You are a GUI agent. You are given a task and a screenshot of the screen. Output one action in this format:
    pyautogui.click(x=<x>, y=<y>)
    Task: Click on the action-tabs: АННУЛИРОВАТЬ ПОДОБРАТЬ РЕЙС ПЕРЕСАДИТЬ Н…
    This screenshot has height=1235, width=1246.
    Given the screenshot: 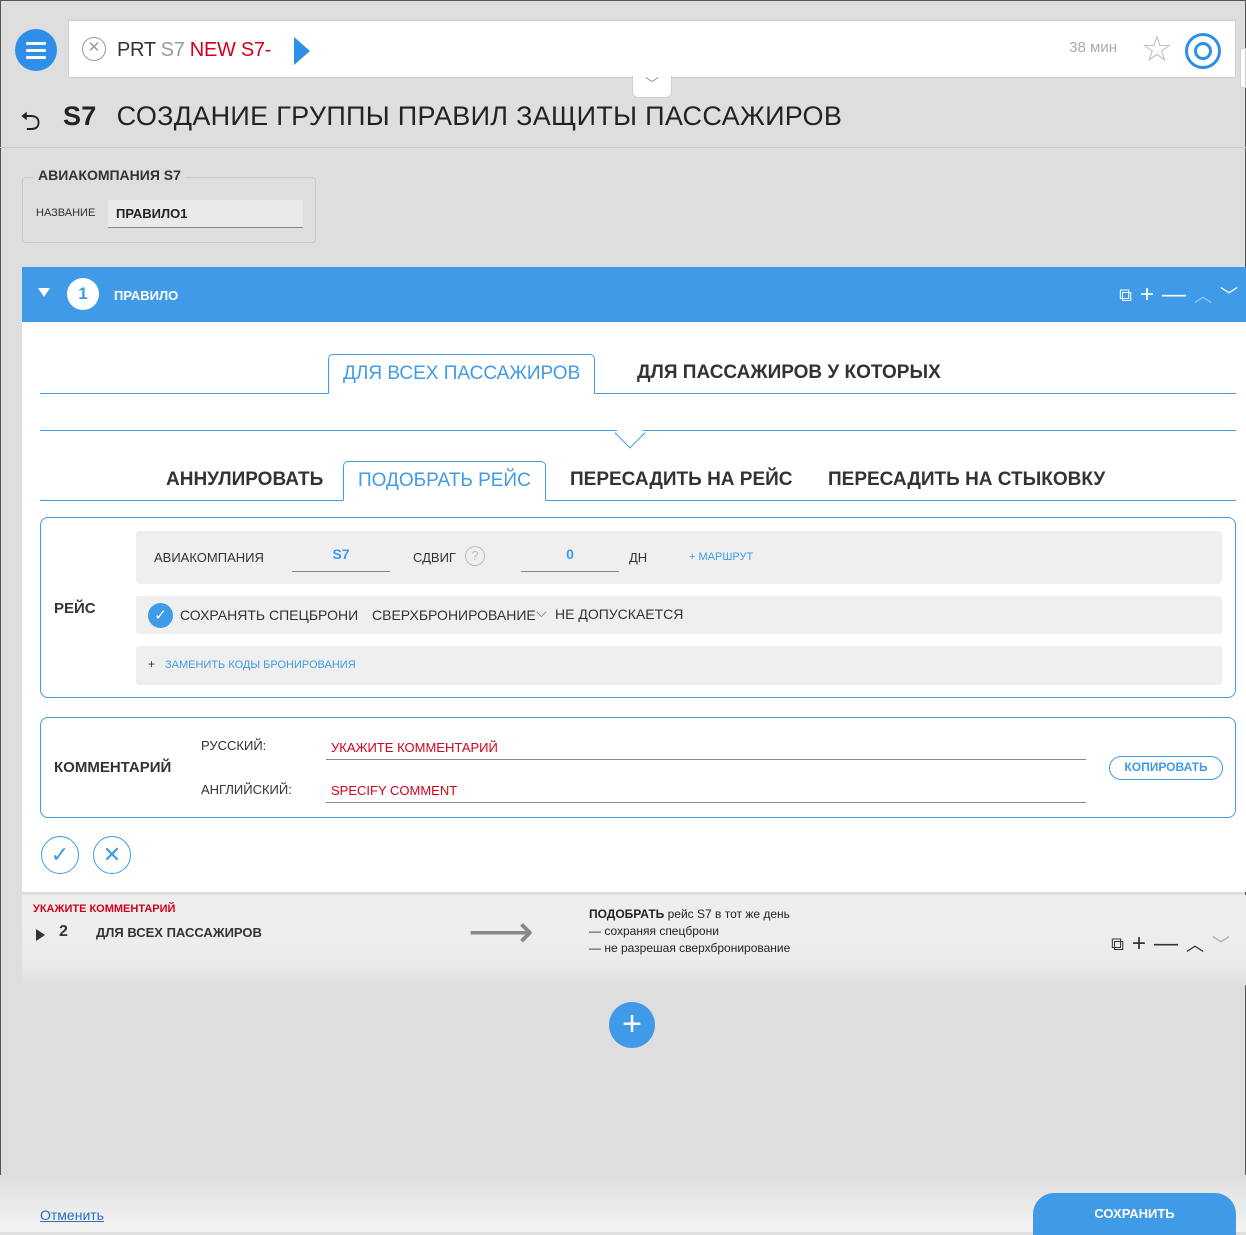 What is the action you would take?
    pyautogui.click(x=638, y=481)
    